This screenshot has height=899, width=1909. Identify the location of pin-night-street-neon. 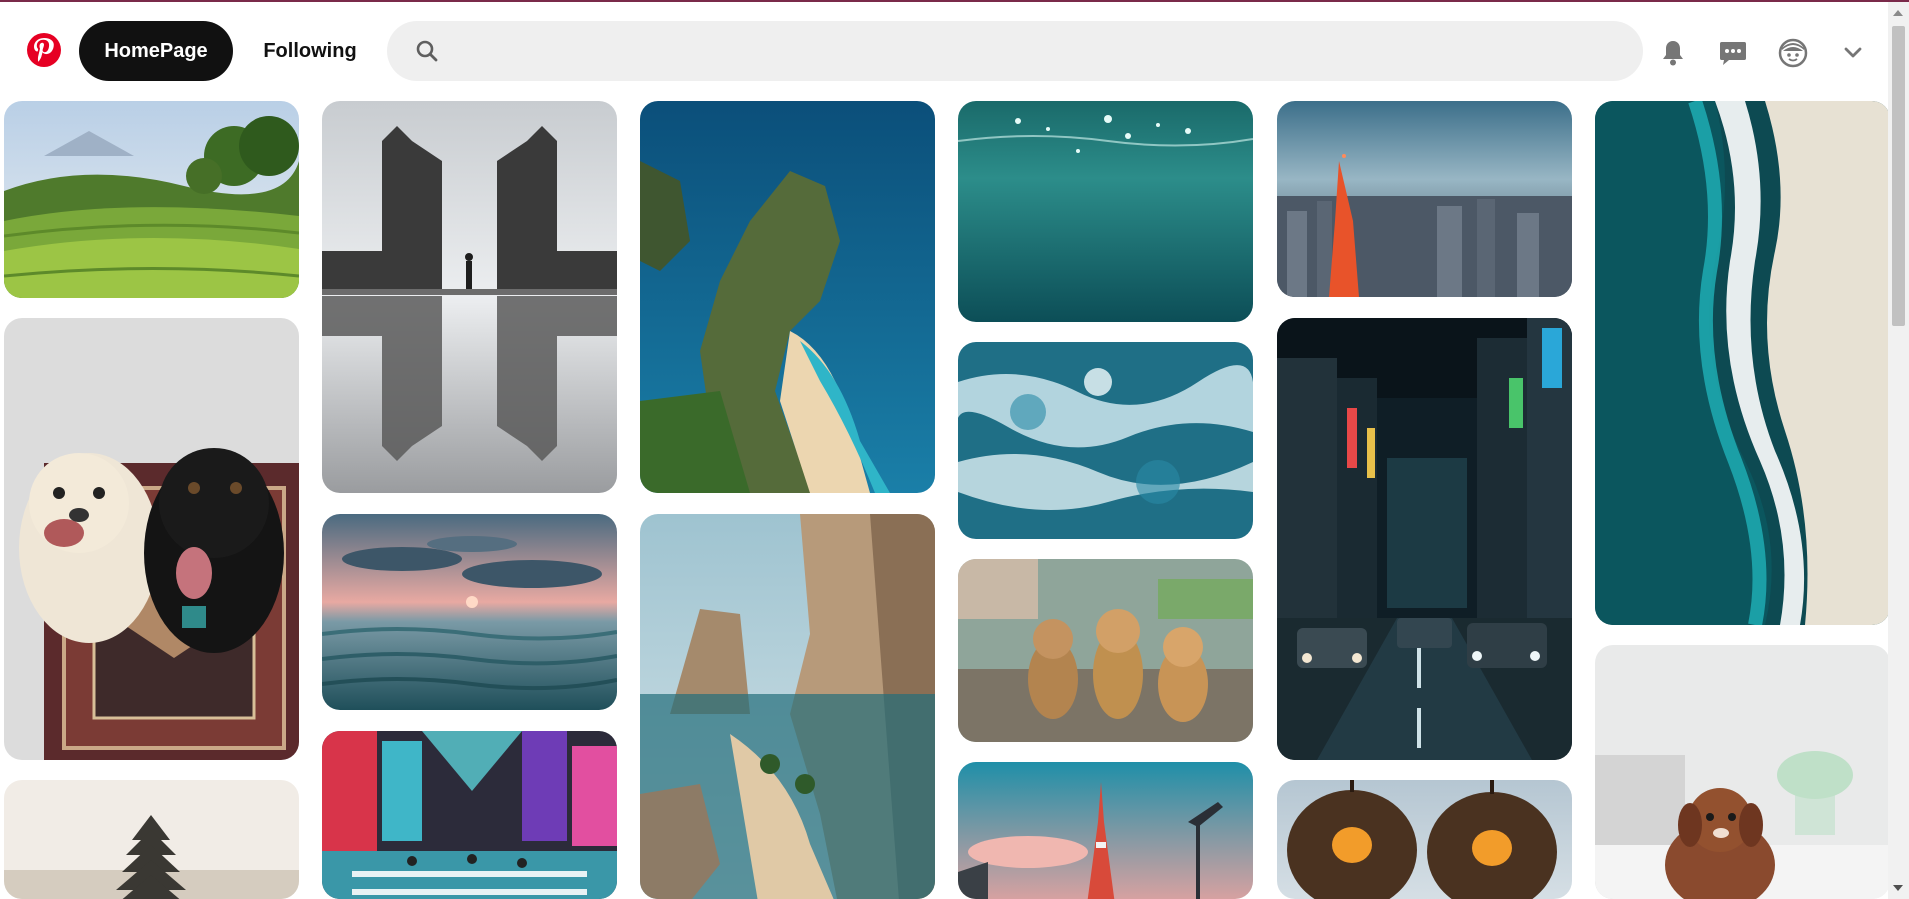
(1424, 539).